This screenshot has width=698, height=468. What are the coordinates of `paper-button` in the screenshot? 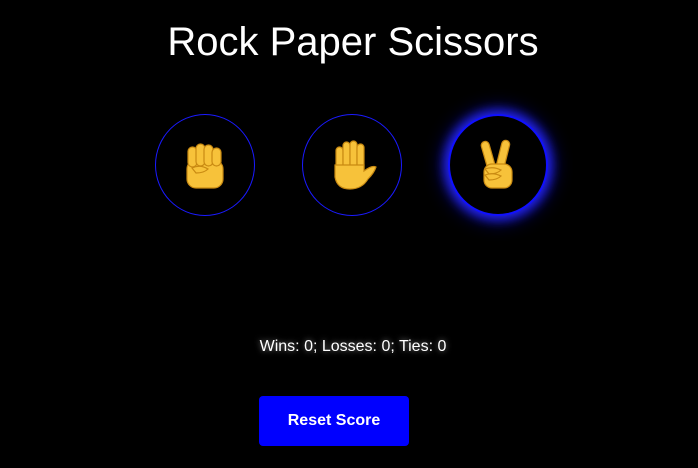 It's located at (352, 165).